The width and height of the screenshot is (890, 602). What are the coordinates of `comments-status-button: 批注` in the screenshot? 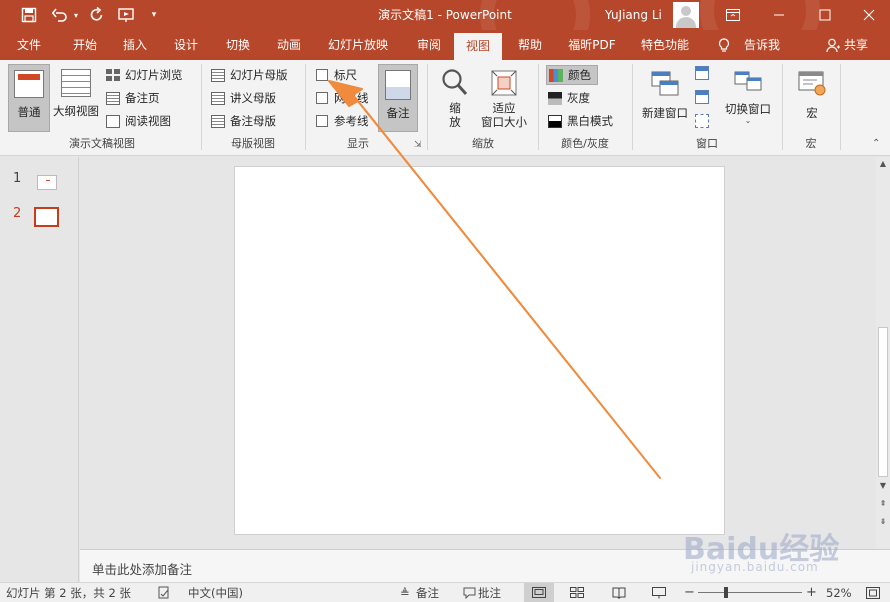 It's located at (489, 592).